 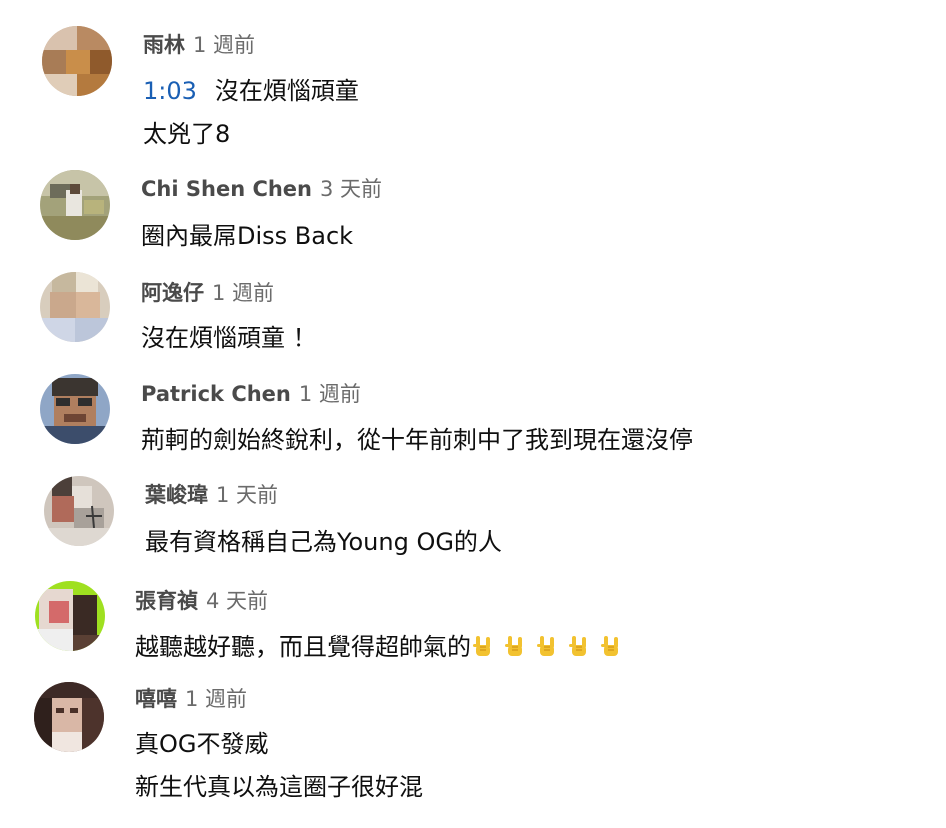 What do you see at coordinates (170, 91) in the screenshot?
I see `timestamp-link: 1:03` at bounding box center [170, 91].